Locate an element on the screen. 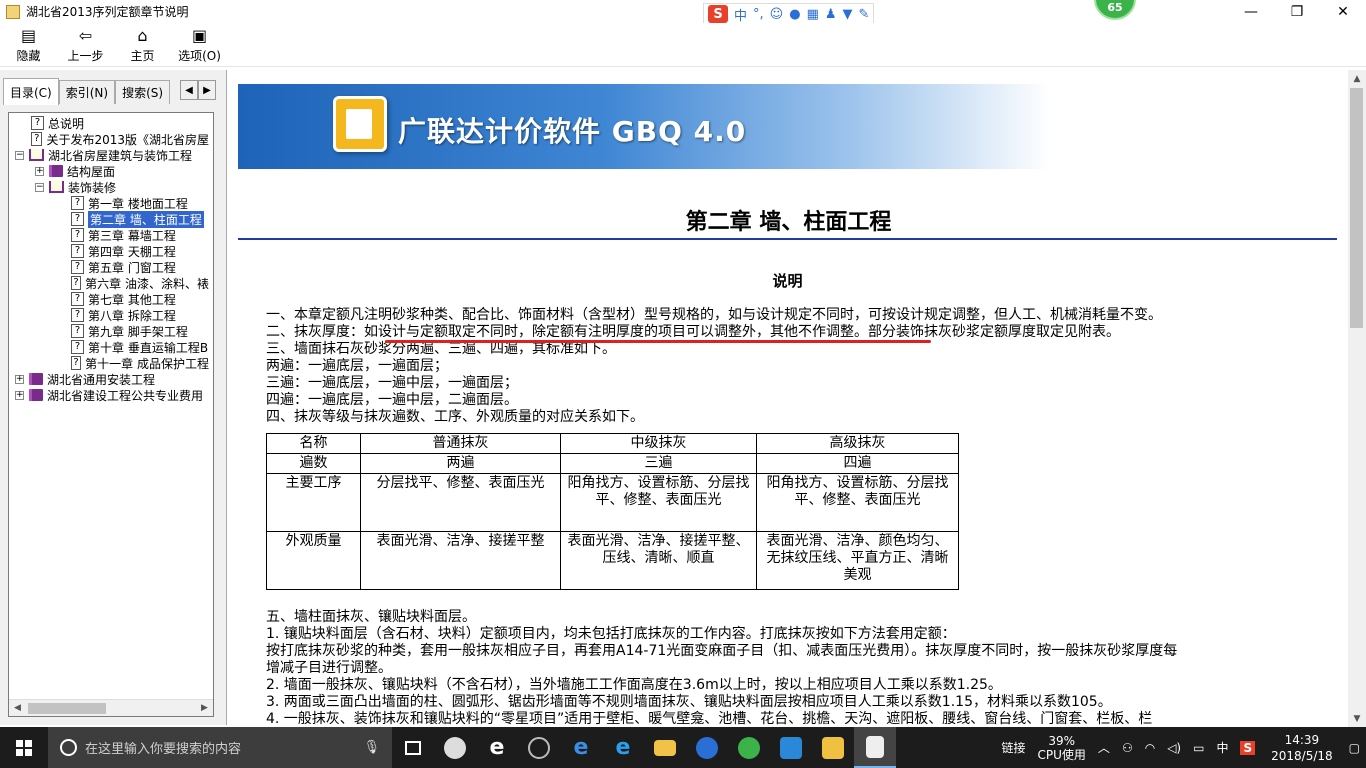  tree-item: ? 总说明 is located at coordinates (111, 123).